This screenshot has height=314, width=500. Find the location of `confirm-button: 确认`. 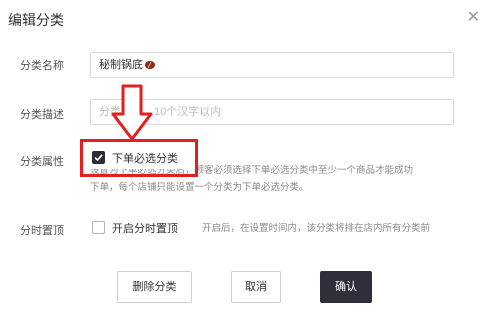

confirm-button: 确认 is located at coordinates (346, 287).